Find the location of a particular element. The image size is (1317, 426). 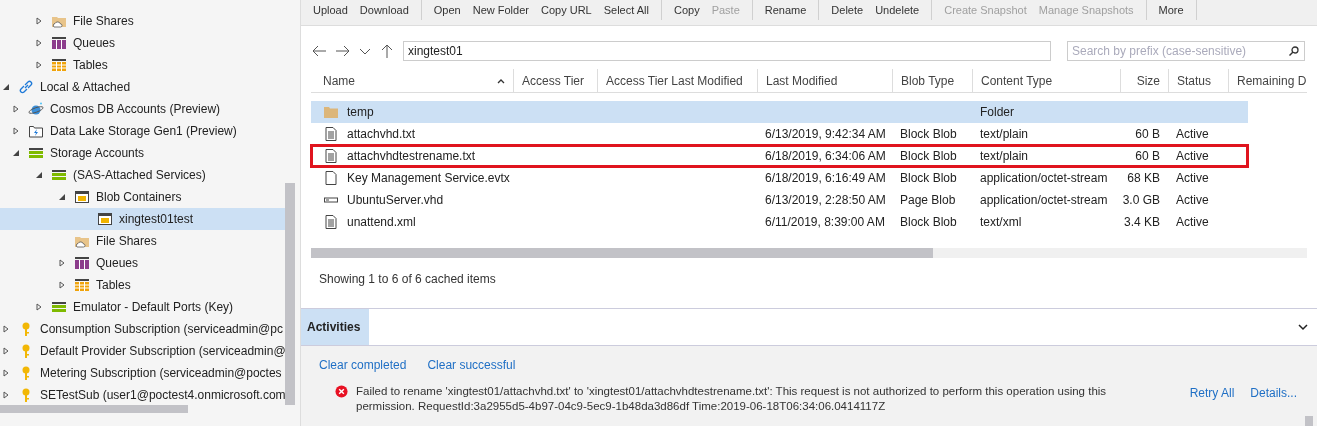

up-arrow-icon is located at coordinates (387, 51).